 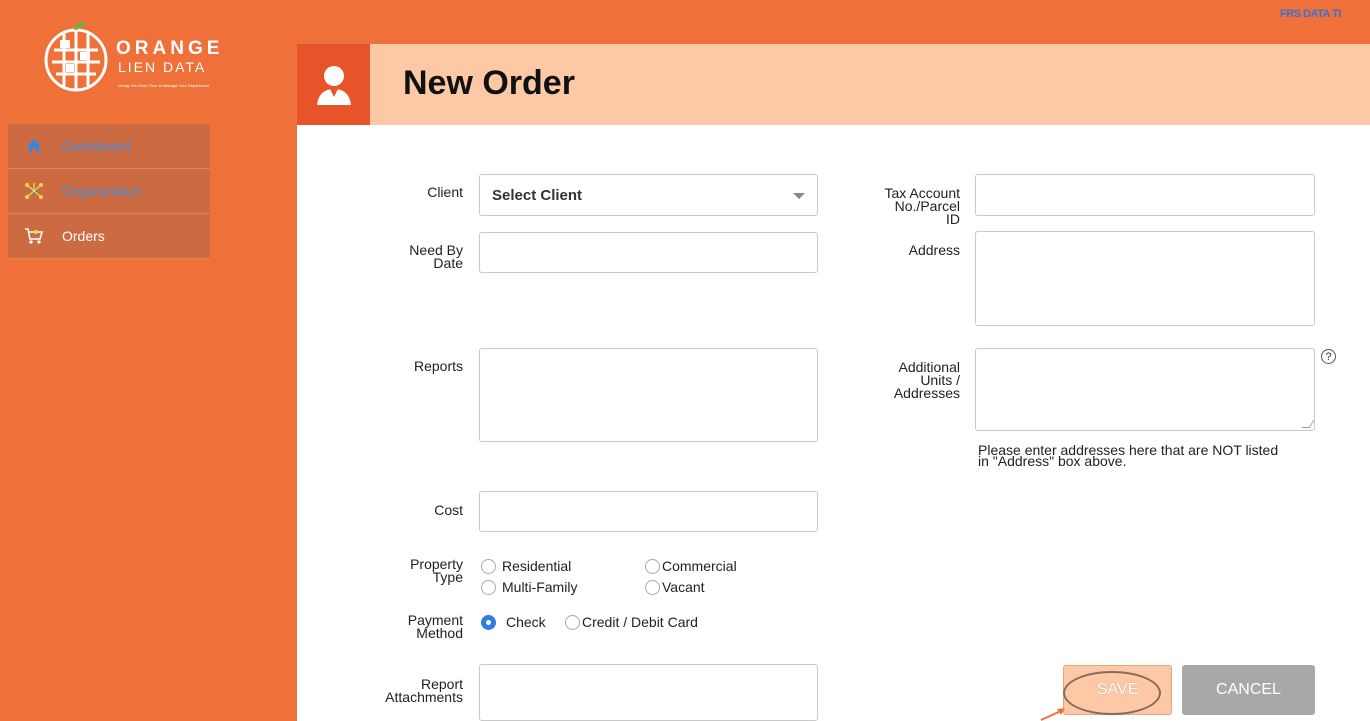 What do you see at coordinates (648, 395) in the screenshot?
I see `reports-field` at bounding box center [648, 395].